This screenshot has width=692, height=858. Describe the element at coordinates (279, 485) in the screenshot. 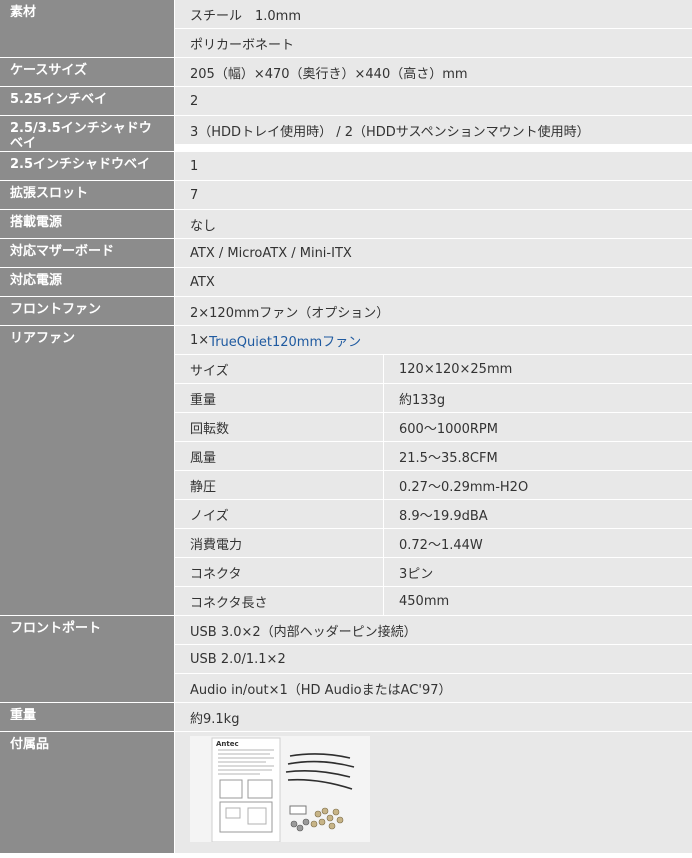

I see `fan-spec-key: 静圧` at that location.